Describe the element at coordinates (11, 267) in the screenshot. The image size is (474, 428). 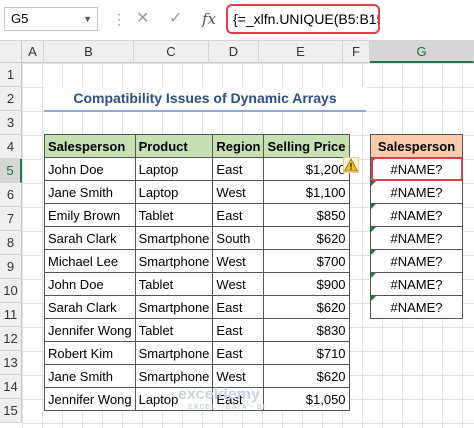
I see `row-header-9: 9` at that location.